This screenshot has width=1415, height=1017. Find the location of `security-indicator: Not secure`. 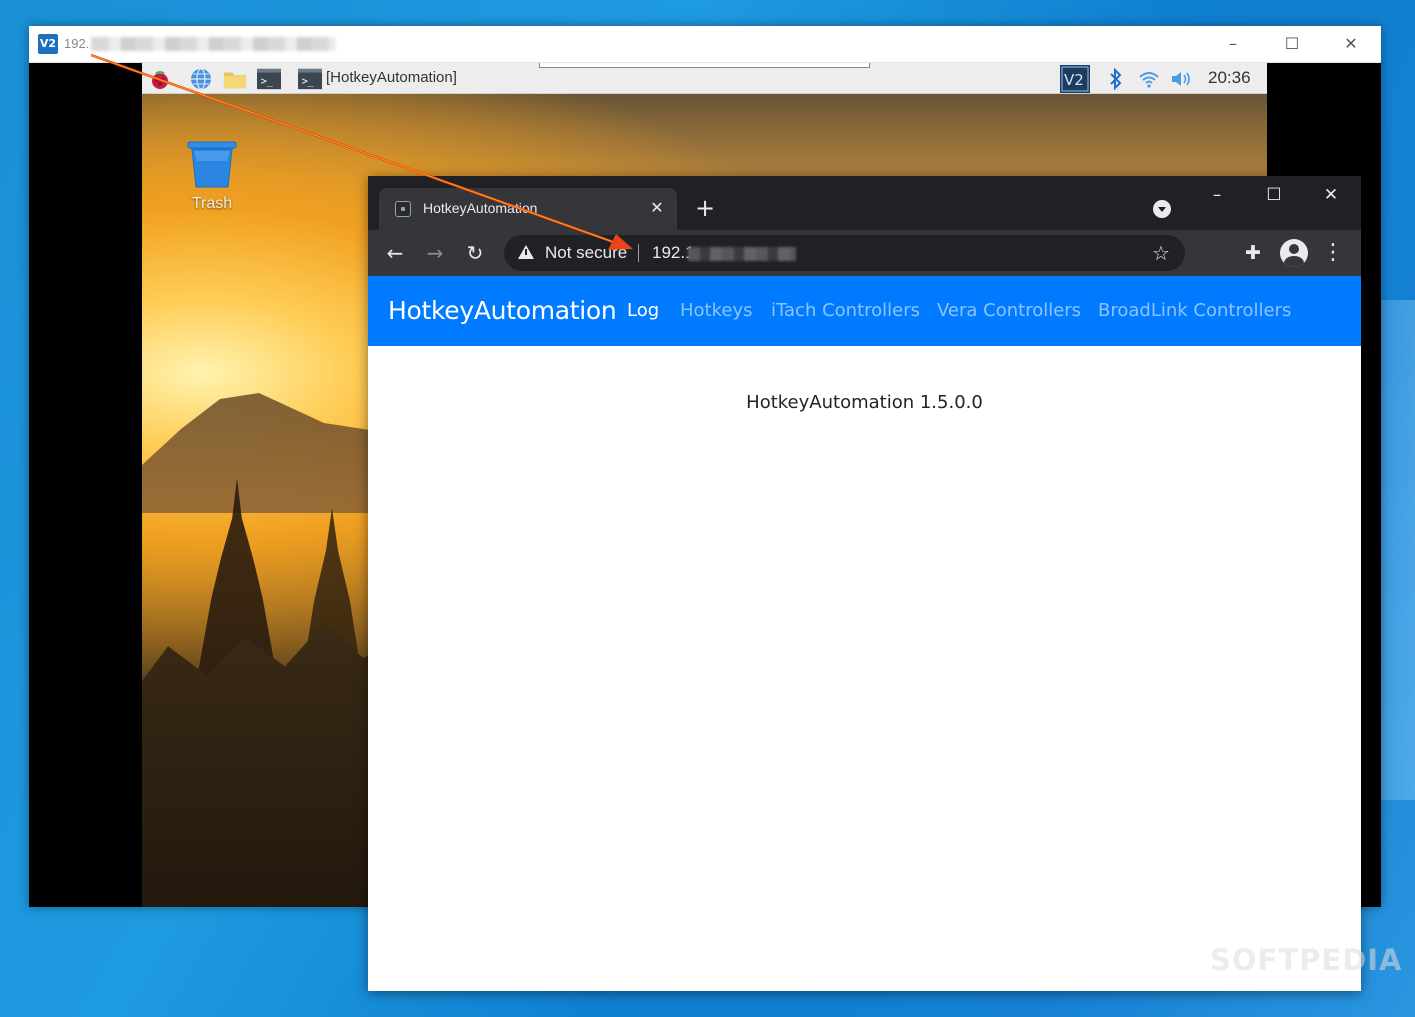

security-indicator: Not secure is located at coordinates (586, 253).